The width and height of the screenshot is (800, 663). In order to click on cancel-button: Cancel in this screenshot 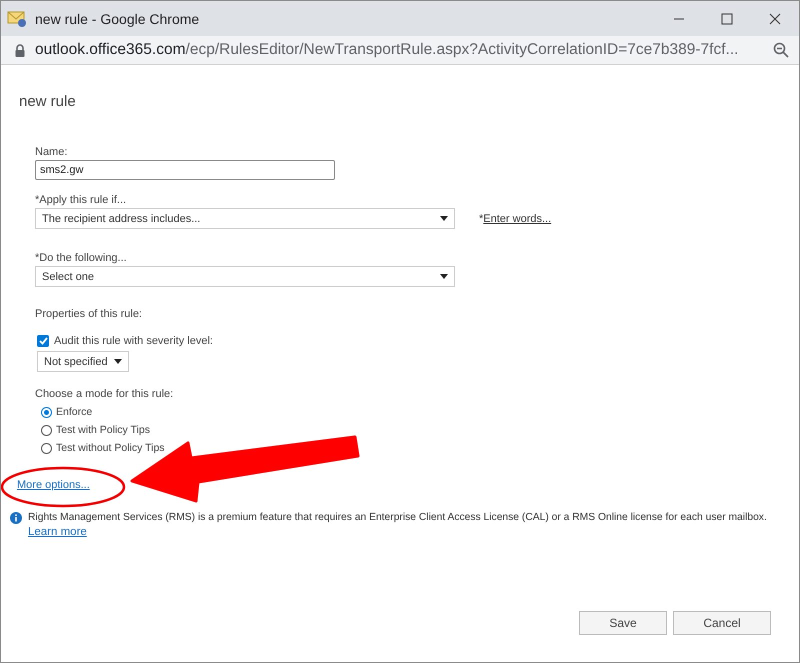, I will do `click(722, 623)`.